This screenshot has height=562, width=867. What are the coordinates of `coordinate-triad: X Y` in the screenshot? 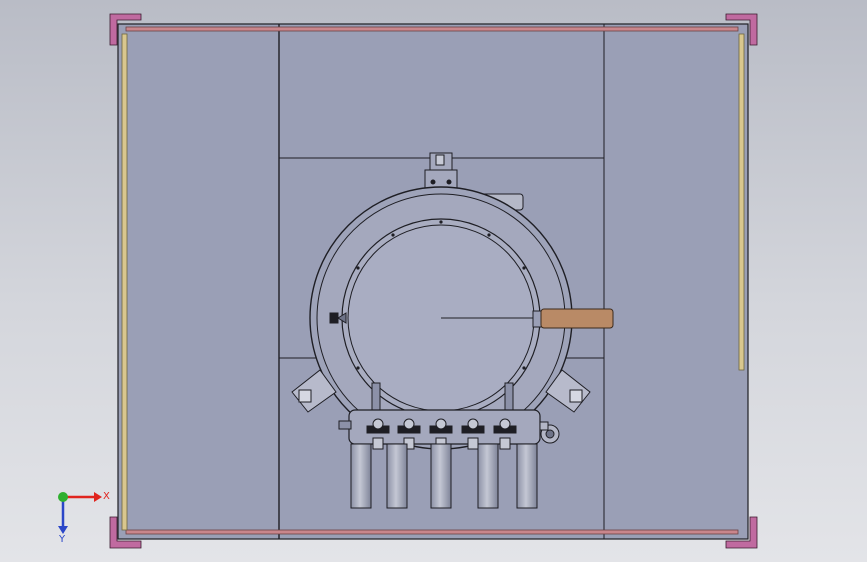 It's located at (84, 518).